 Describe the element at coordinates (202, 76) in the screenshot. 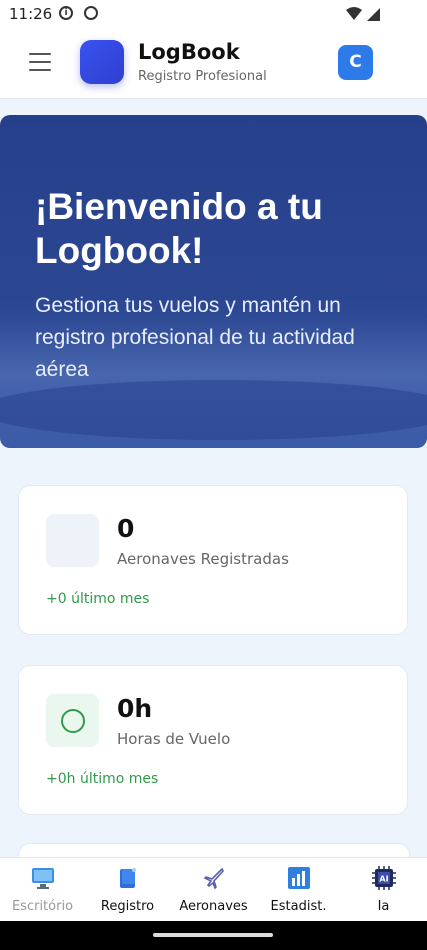

I see `app-subtitle: Registro Profesional` at that location.